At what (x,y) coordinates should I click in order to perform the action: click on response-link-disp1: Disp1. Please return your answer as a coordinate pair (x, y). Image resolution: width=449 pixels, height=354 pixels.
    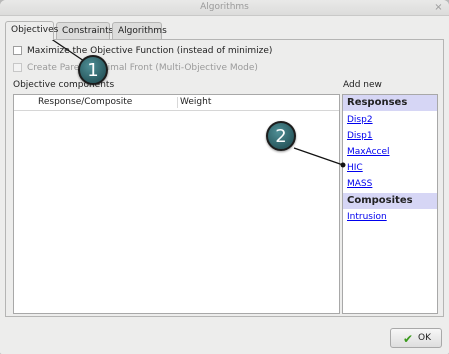
    Looking at the image, I should click on (360, 136).